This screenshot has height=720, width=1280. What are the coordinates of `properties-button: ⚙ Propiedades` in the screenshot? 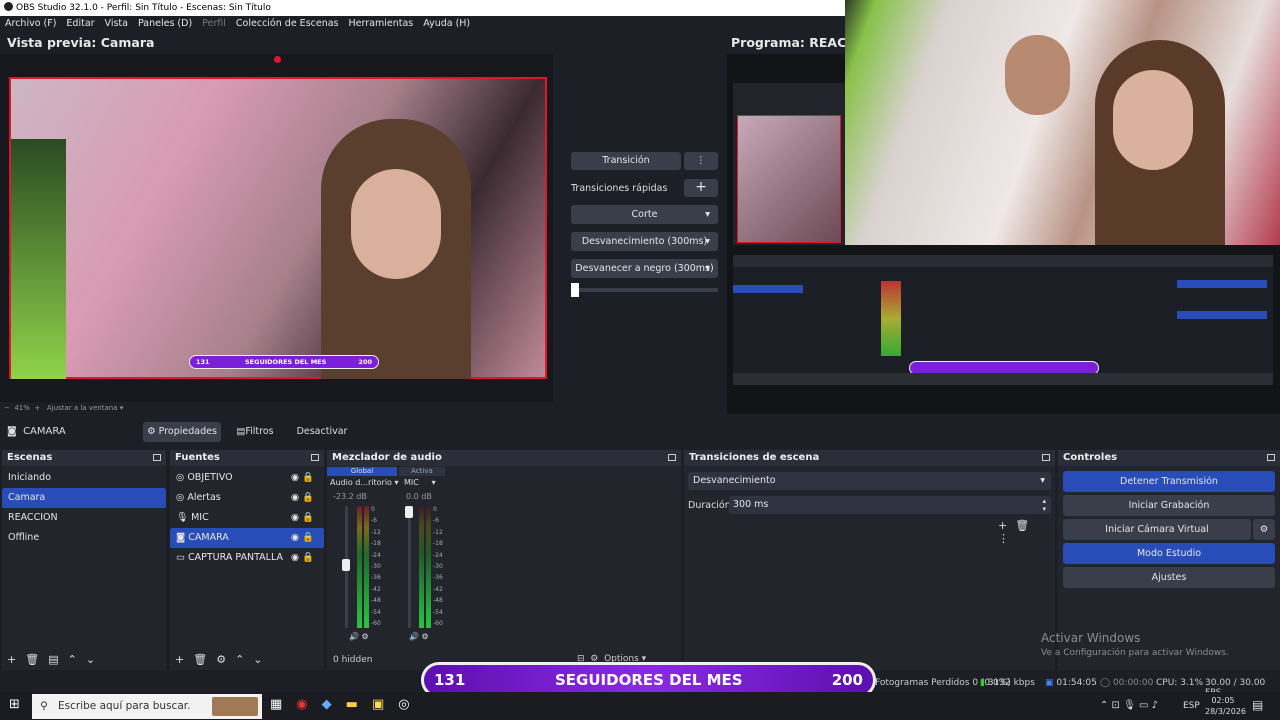 It's located at (182, 432).